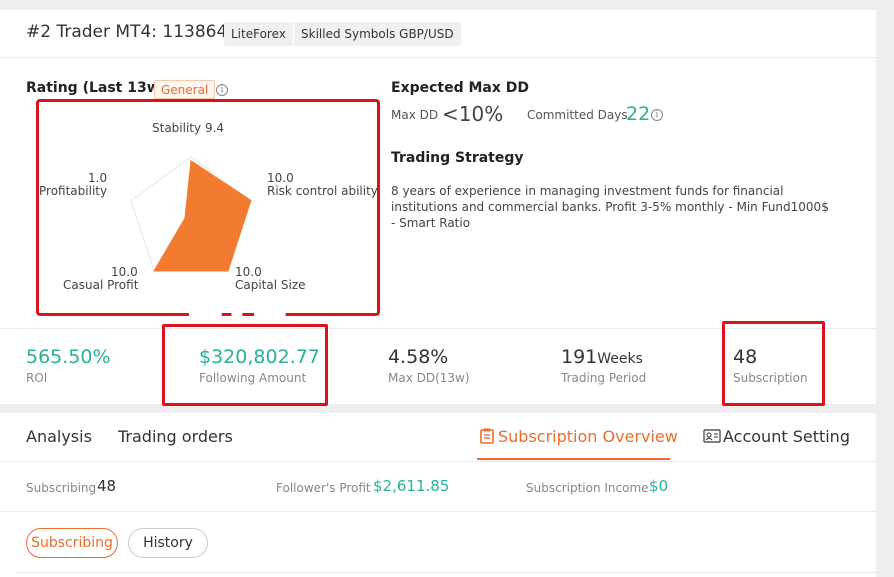 The height and width of the screenshot is (577, 894). I want to click on tab-trading-orders: Trading orders, so click(175, 436).